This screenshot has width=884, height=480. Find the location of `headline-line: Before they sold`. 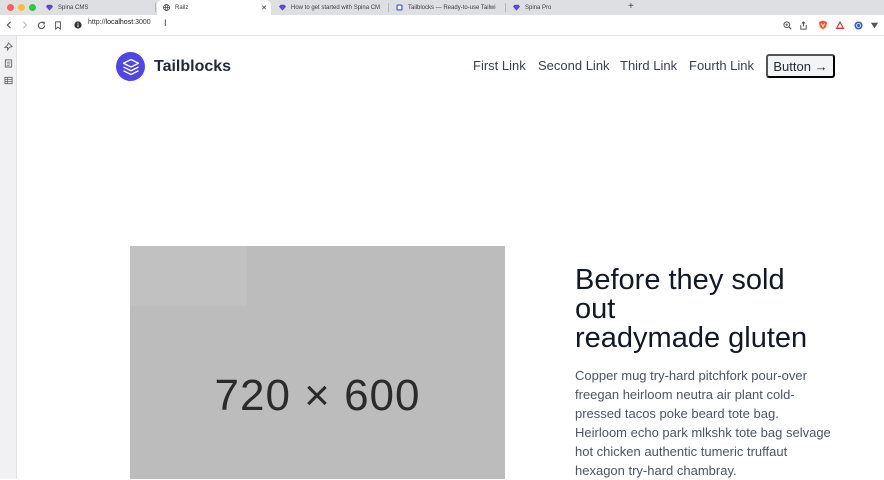

headline-line: Before they sold is located at coordinates (680, 280).